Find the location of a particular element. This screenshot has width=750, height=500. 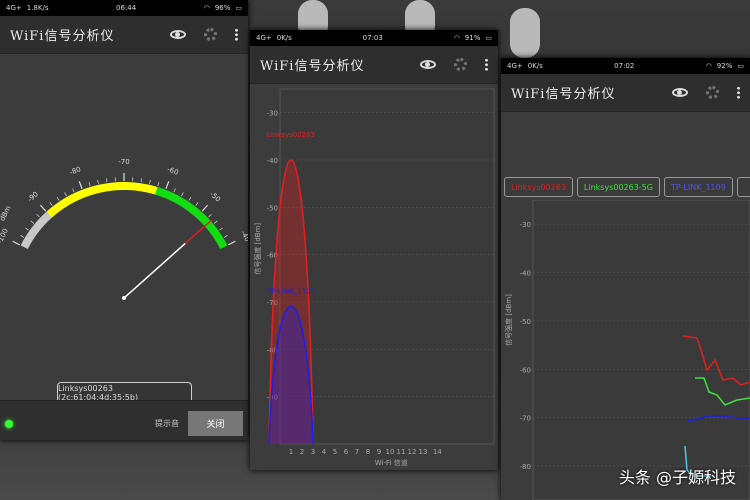

tab-network-1: Linksys00263-5G is located at coordinates (618, 187).